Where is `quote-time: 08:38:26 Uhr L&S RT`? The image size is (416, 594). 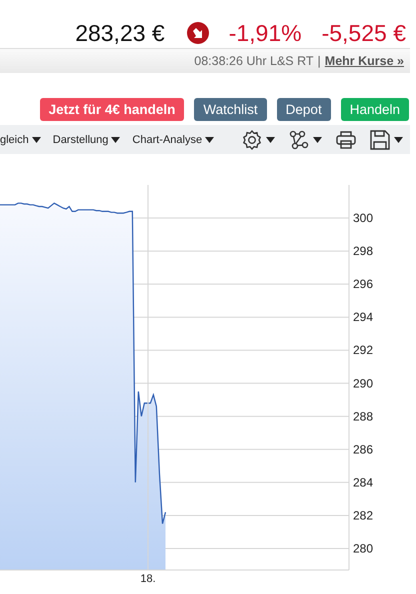
quote-time: 08:38:26 Uhr L&S RT is located at coordinates (254, 61).